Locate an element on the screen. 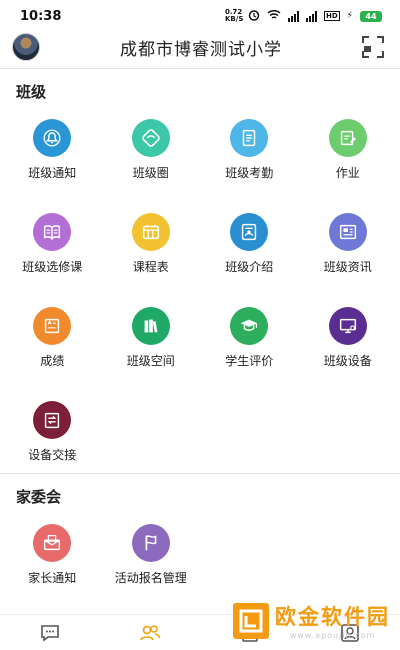 This screenshot has width=400, height=650. tab-contacts is located at coordinates (150, 633).